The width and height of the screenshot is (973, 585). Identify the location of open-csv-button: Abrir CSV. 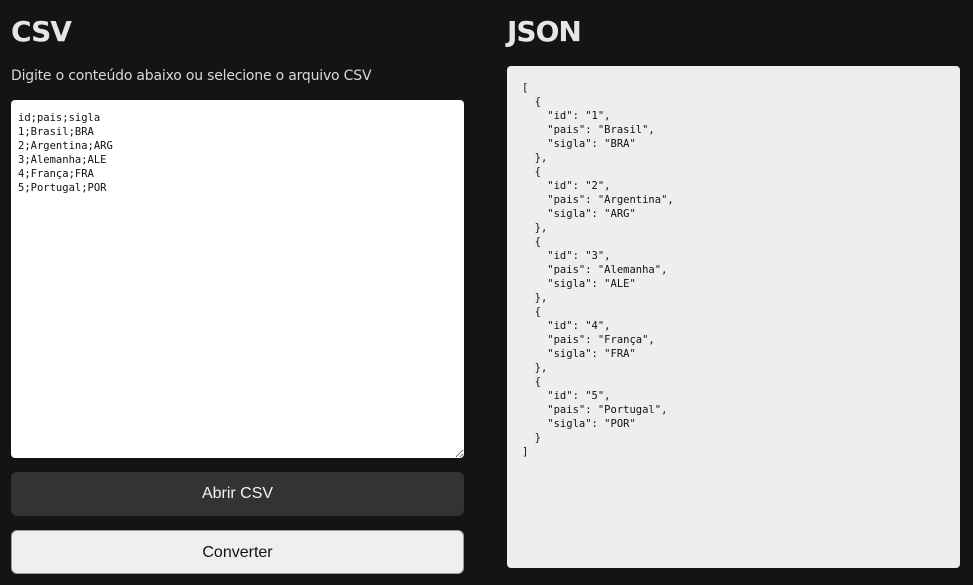
(237, 494).